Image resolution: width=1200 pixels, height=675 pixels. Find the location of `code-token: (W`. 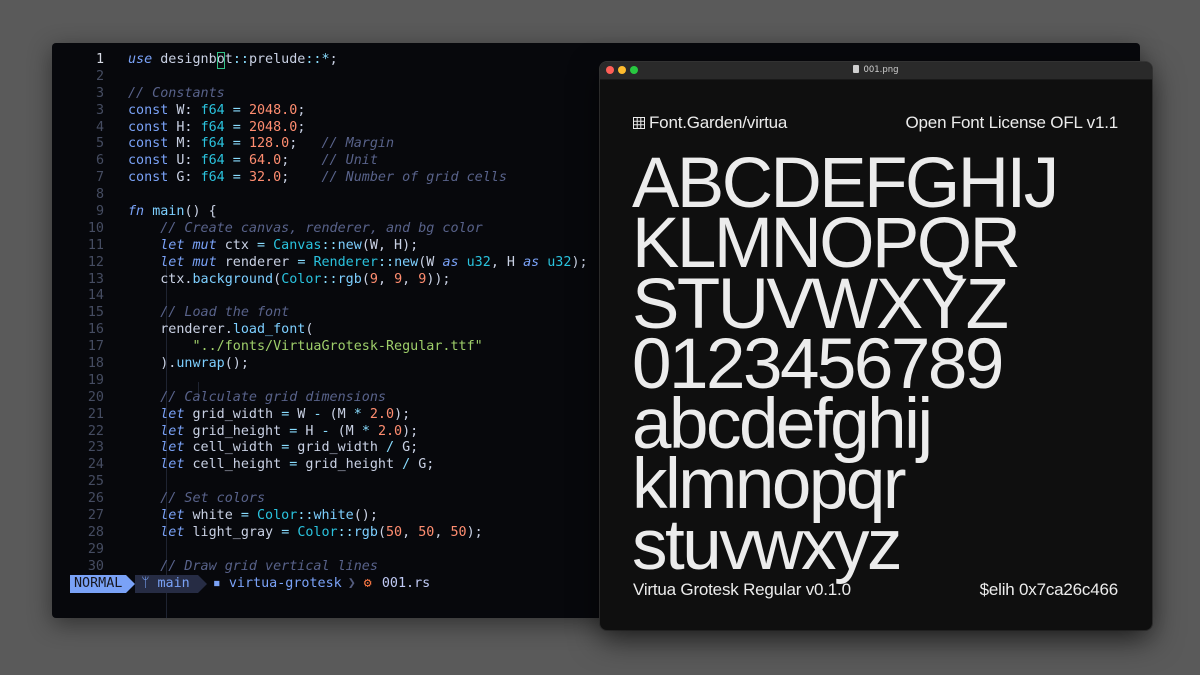

code-token: (W is located at coordinates (430, 262).